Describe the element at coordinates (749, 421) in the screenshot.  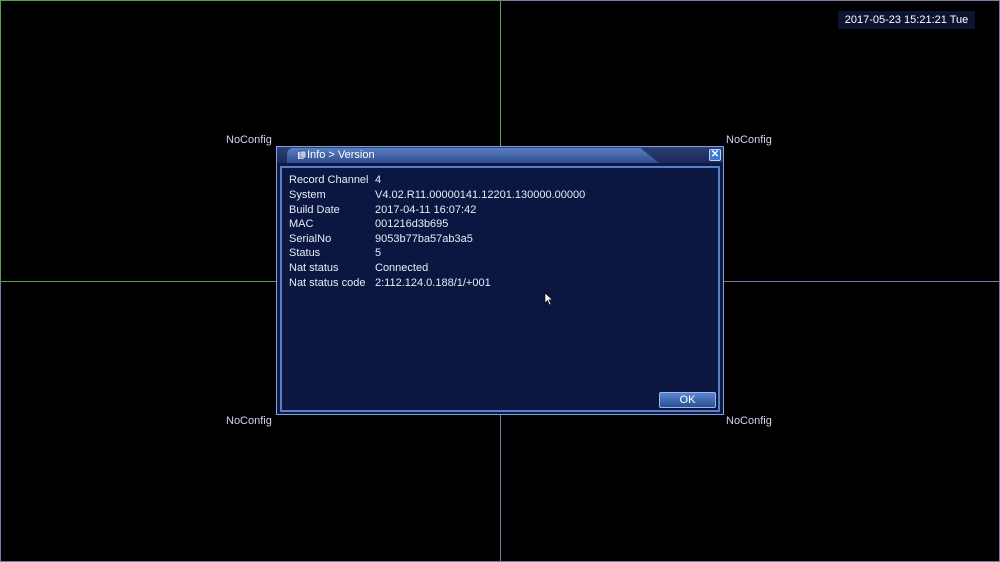
I see `channel-4-status: NoConfig` at that location.